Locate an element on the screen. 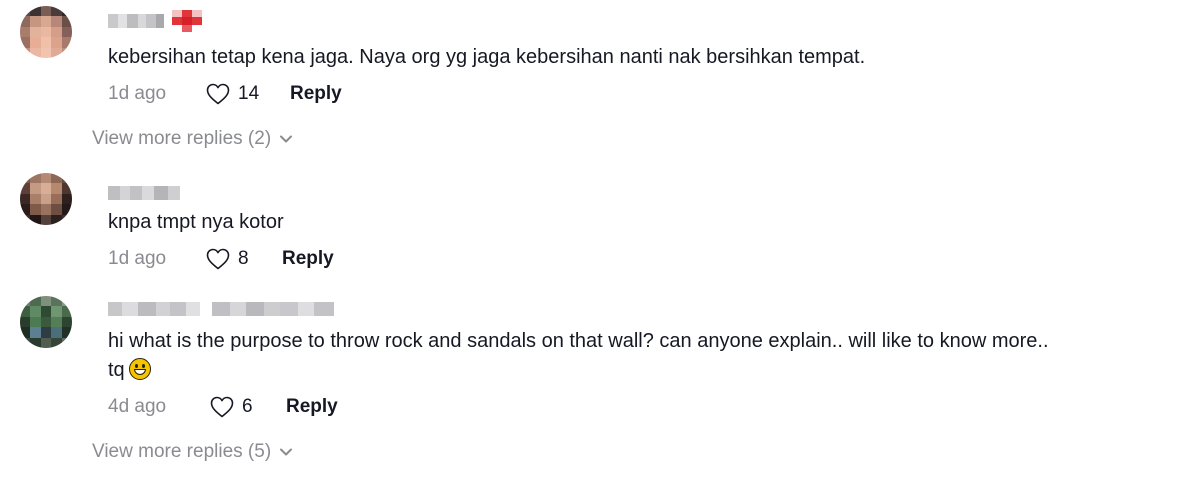 The height and width of the screenshot is (478, 1200). comment-text-line-2: tq is located at coordinates (129, 370).